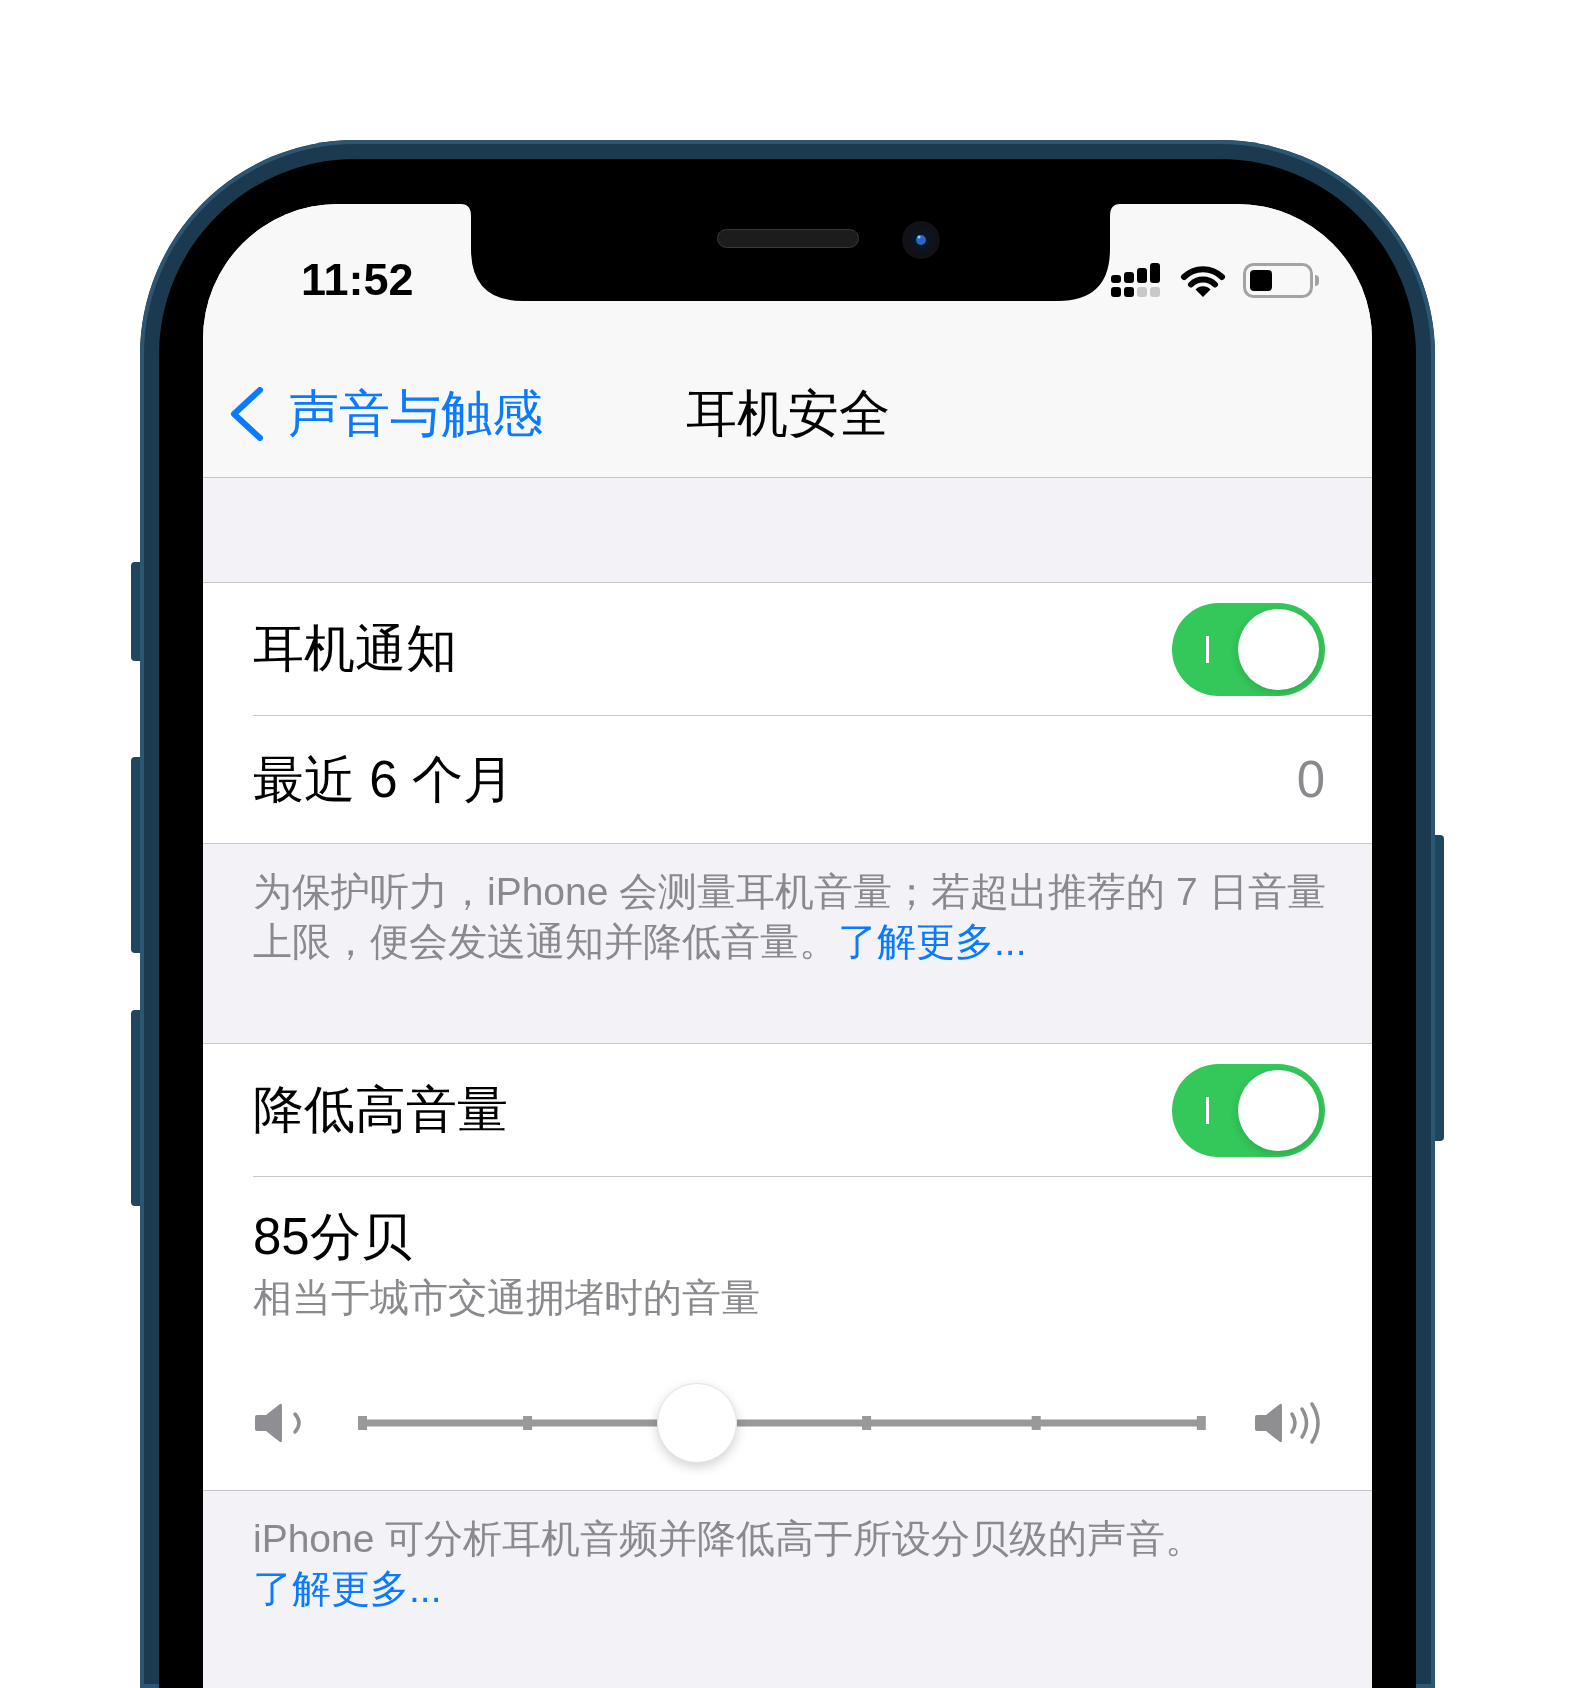 The width and height of the screenshot is (1576, 1688). What do you see at coordinates (1310, 779) in the screenshot?
I see `row-value: 0` at bounding box center [1310, 779].